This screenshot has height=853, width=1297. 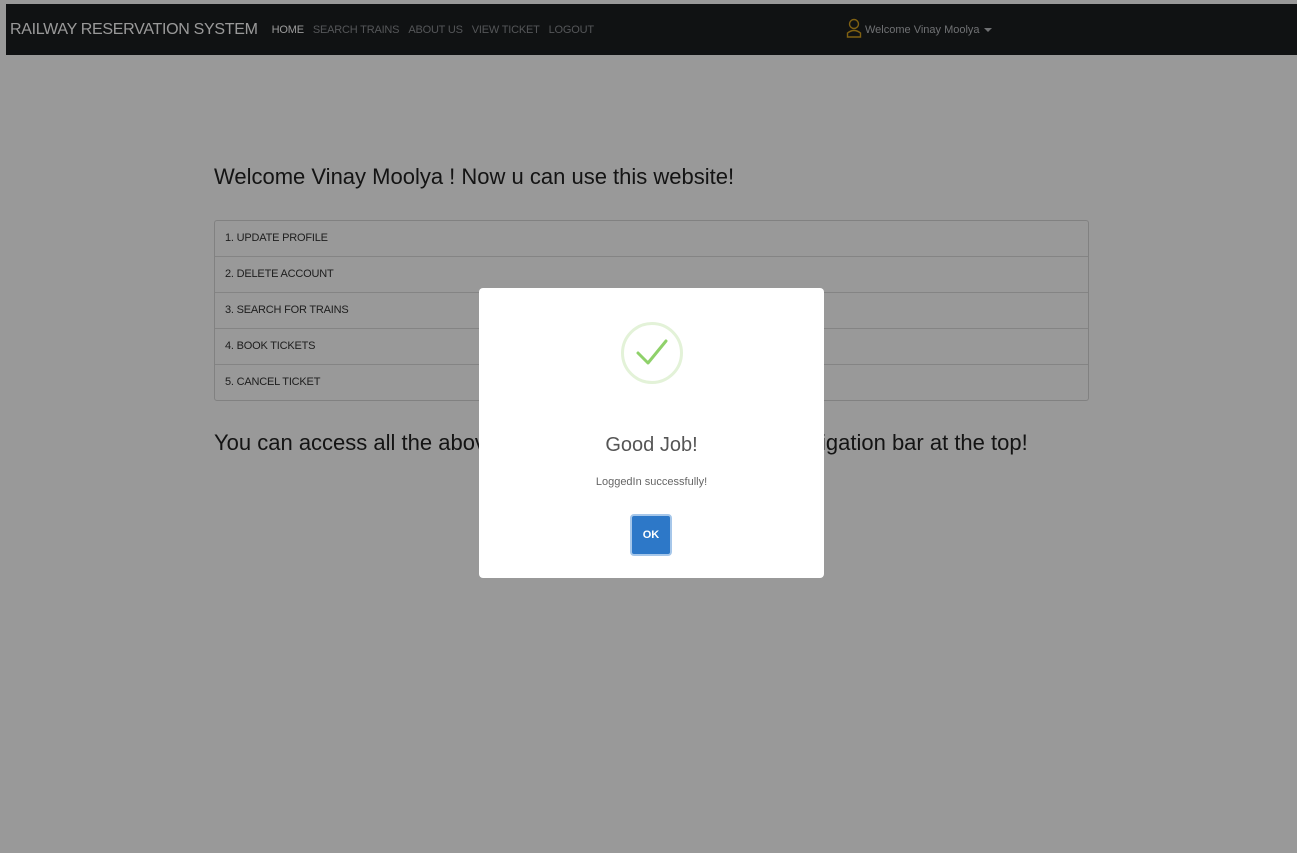 I want to click on success-check-icon, so click(x=652, y=353).